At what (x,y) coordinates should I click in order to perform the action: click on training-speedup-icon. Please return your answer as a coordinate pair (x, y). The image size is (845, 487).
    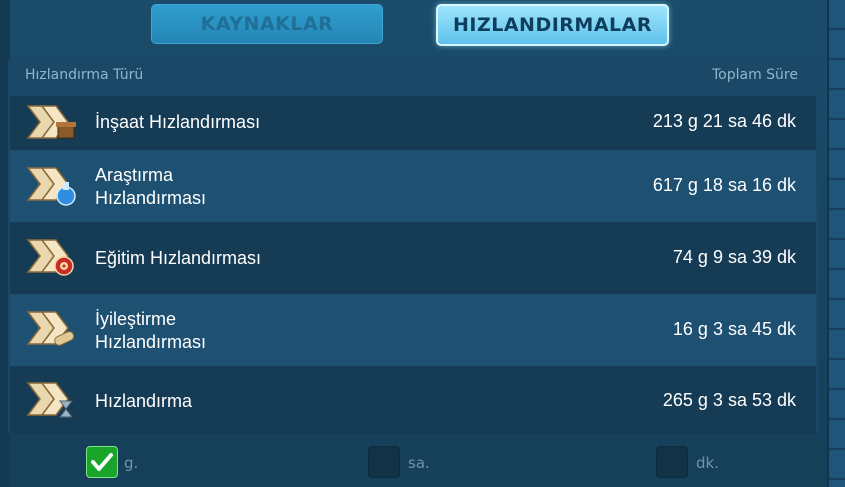
    Looking at the image, I should click on (50, 257).